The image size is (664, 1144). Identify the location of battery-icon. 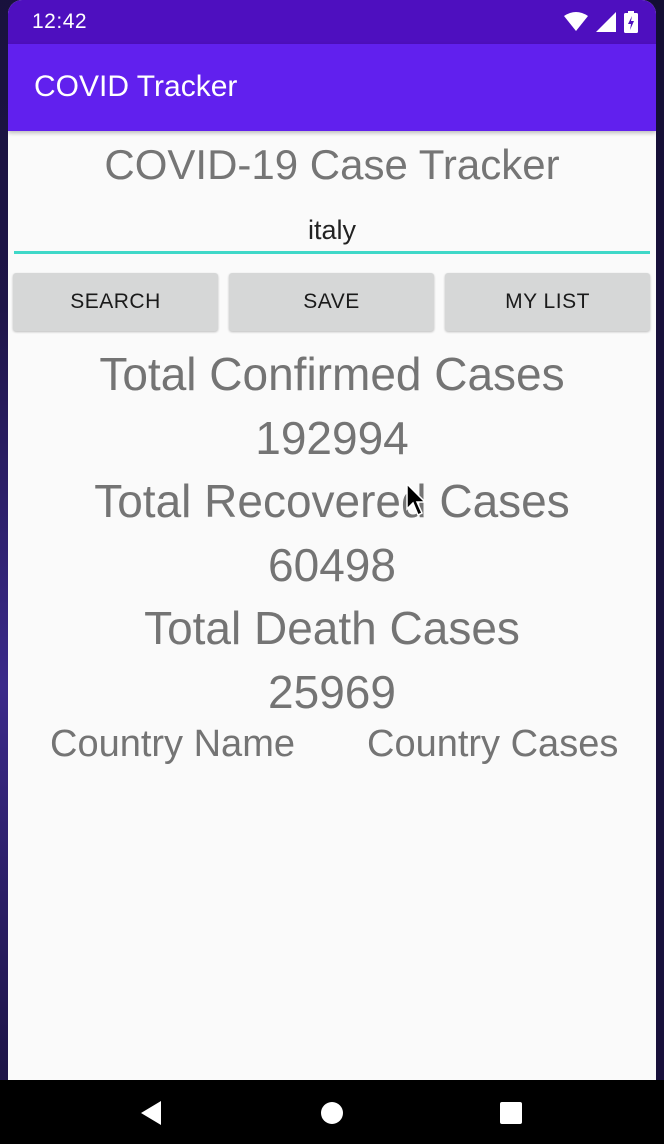
(631, 22).